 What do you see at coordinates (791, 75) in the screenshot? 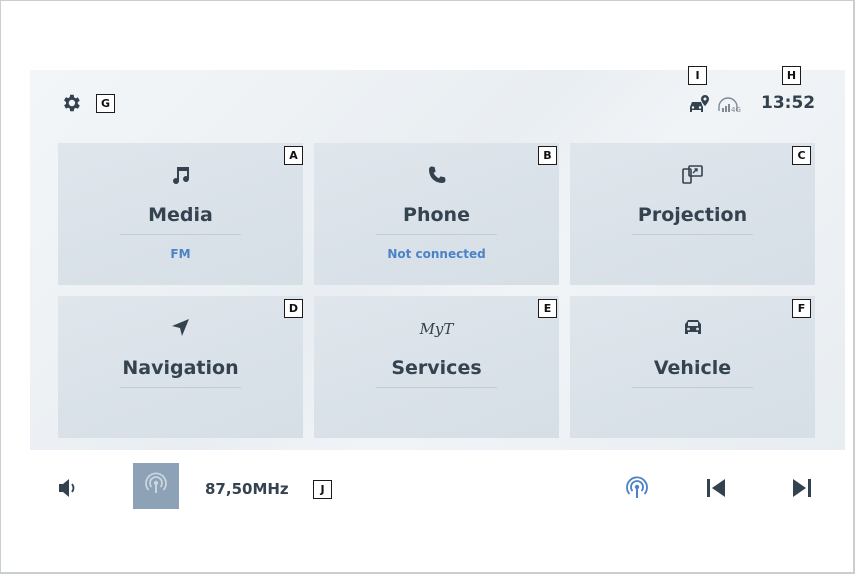
I see `callout-label-h: H` at bounding box center [791, 75].